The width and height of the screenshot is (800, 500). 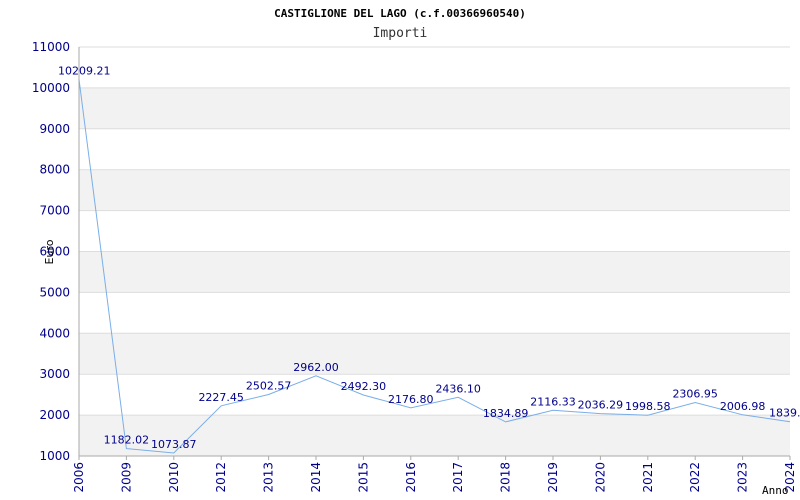 I want to click on y-tick-label: 8000, so click(x=54, y=170).